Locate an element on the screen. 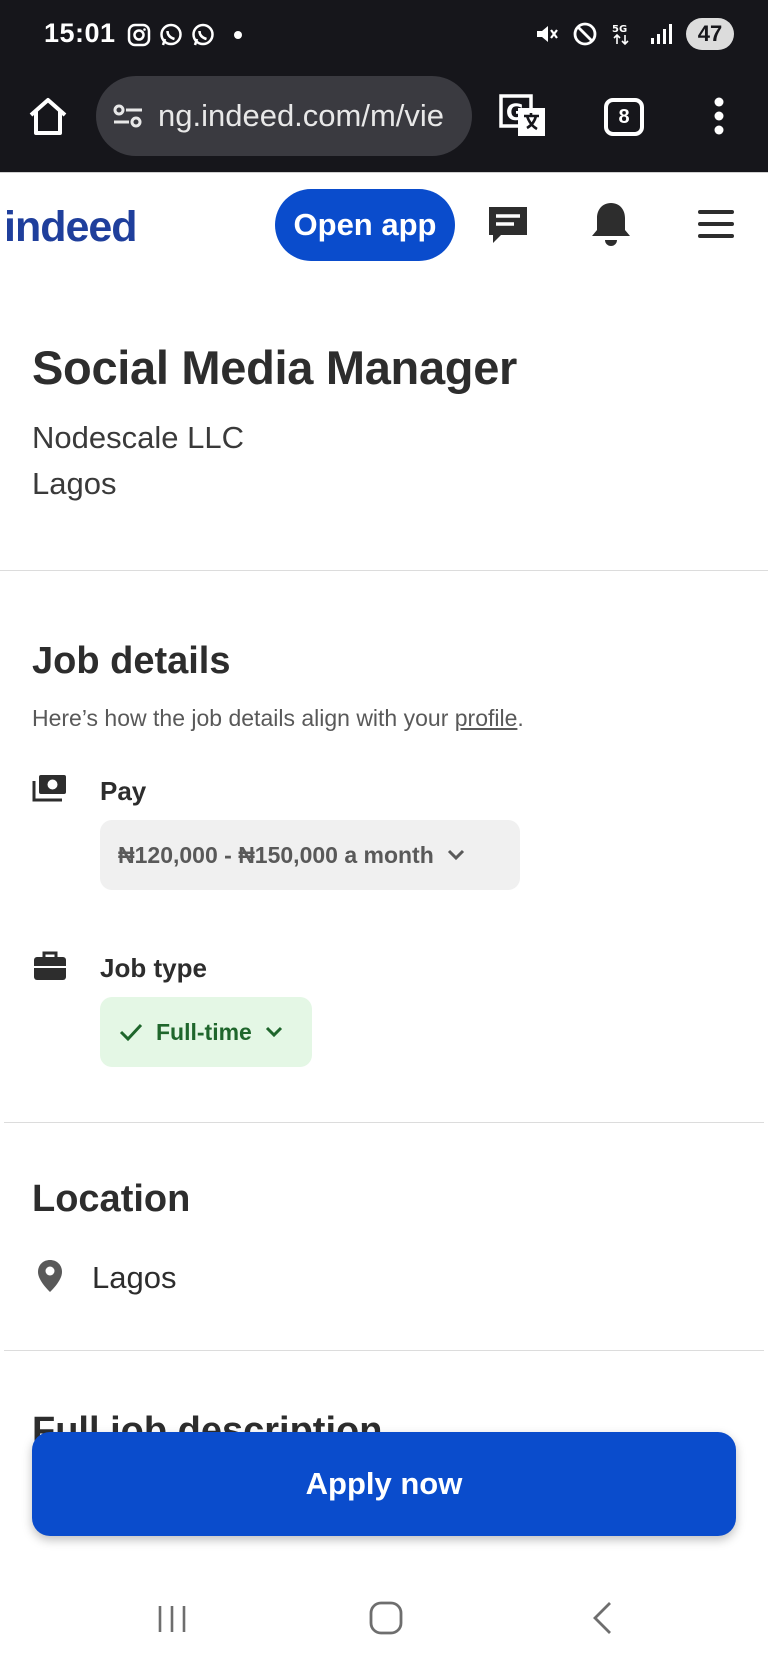 The width and height of the screenshot is (768, 1664). job-title: Social Media Manager is located at coordinates (275, 367).